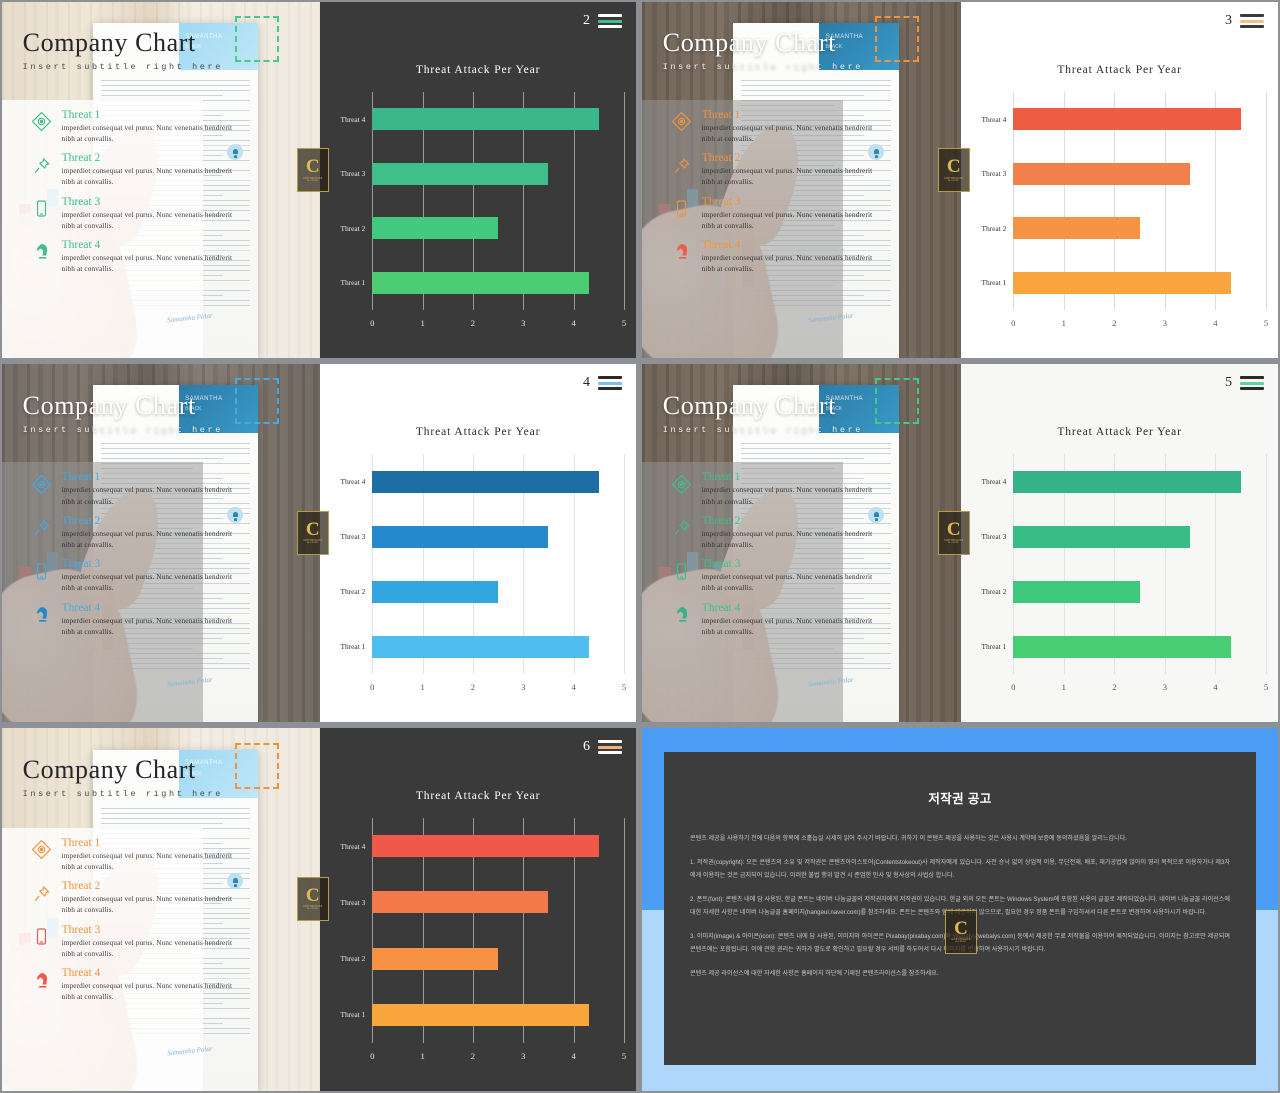 The image size is (1280, 1093). What do you see at coordinates (353, 959) in the screenshot?
I see `bar-label: Threat 2` at bounding box center [353, 959].